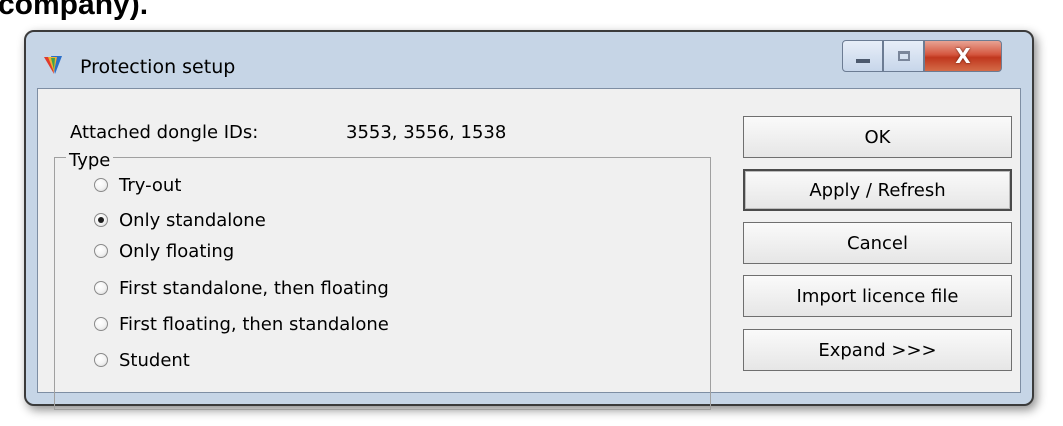  Describe the element at coordinates (426, 132) in the screenshot. I see `dongle-ids-value: 3553, 3556, 1538` at that location.